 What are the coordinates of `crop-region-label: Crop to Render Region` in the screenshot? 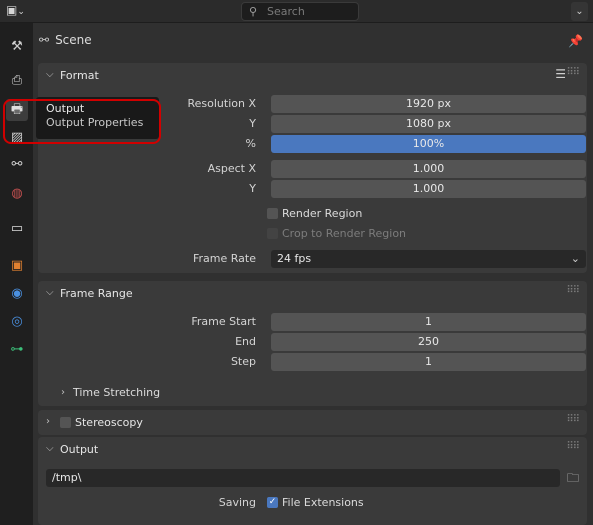 It's located at (344, 233).